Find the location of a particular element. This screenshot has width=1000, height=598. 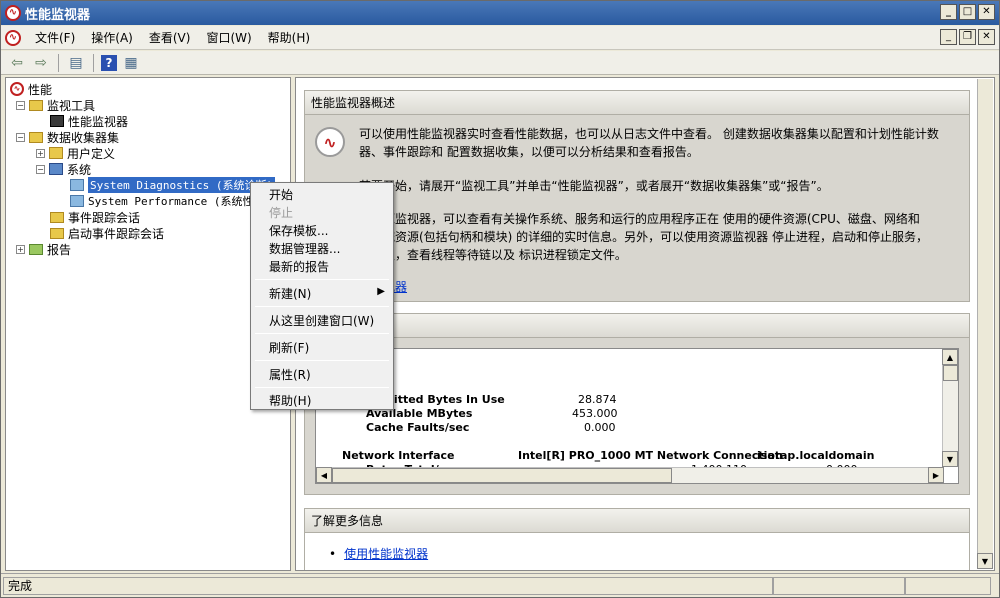

minimize-button: _ is located at coordinates (948, 12).